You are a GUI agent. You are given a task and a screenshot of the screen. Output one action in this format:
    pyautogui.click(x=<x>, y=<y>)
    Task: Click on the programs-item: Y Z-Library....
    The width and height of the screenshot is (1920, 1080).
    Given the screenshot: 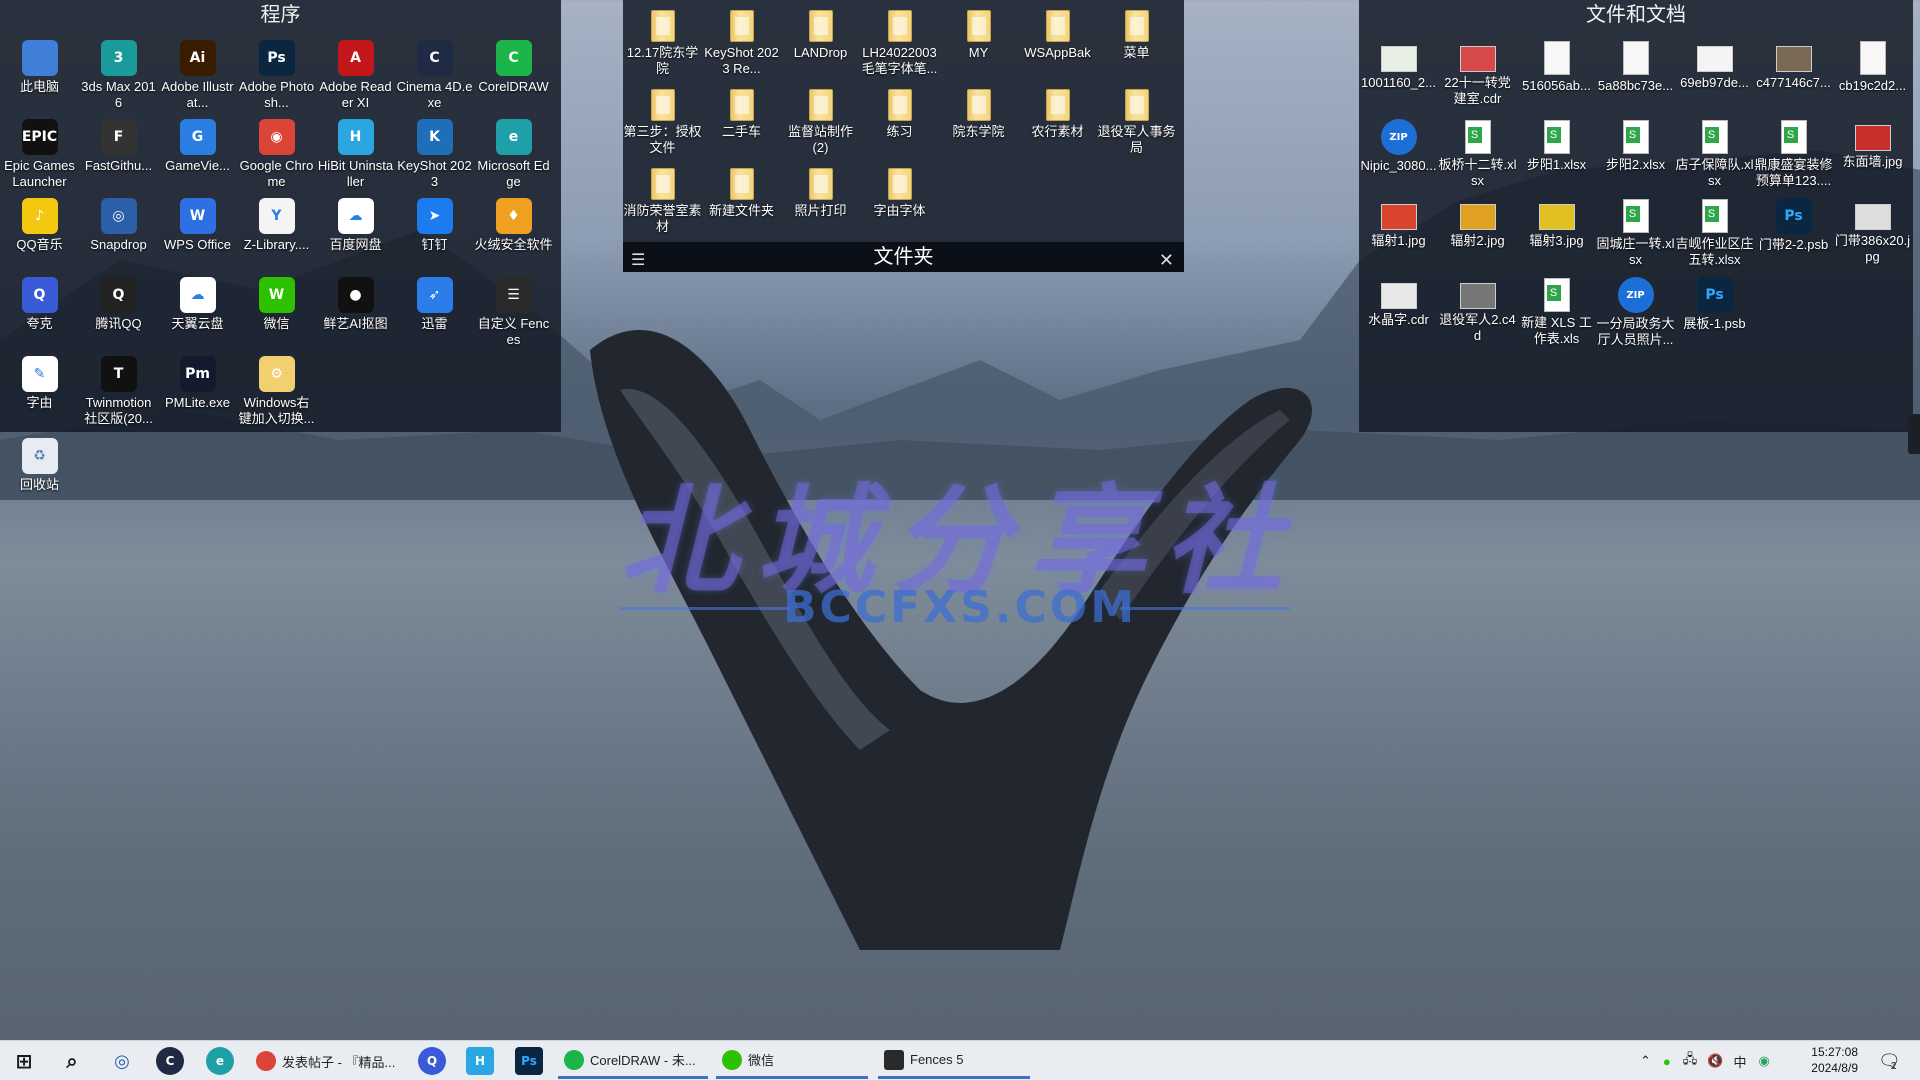 What is the action you would take?
    pyautogui.click(x=276, y=233)
    